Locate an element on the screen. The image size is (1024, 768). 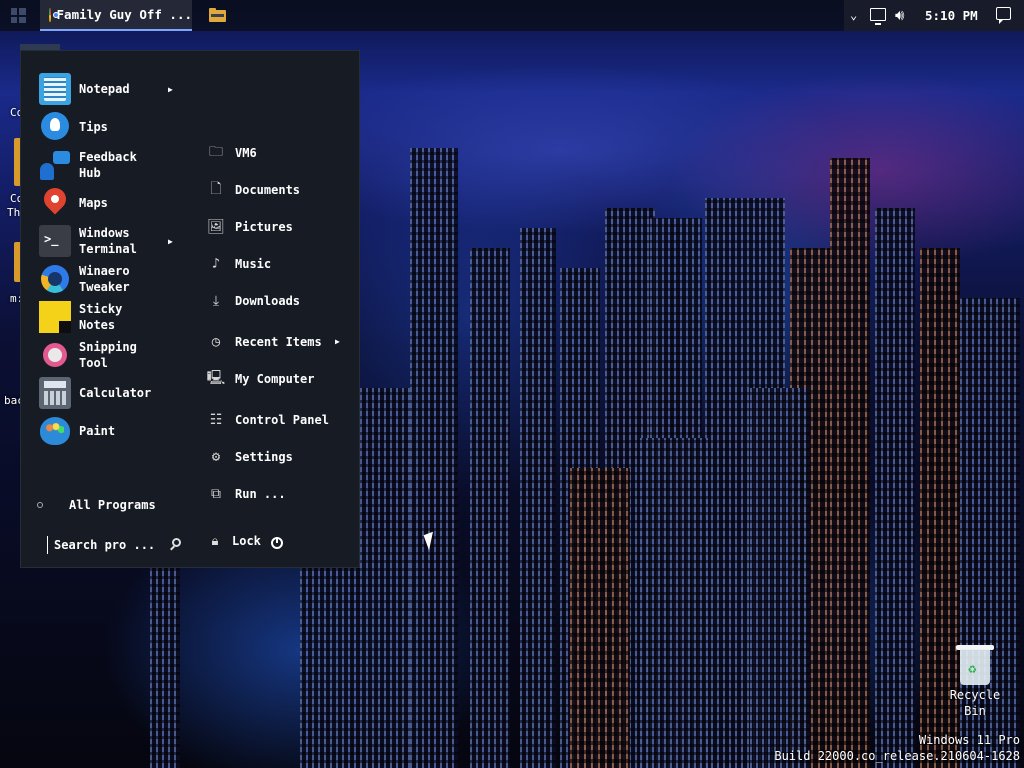
menu-item-paint: Paint is located at coordinates (102, 431).